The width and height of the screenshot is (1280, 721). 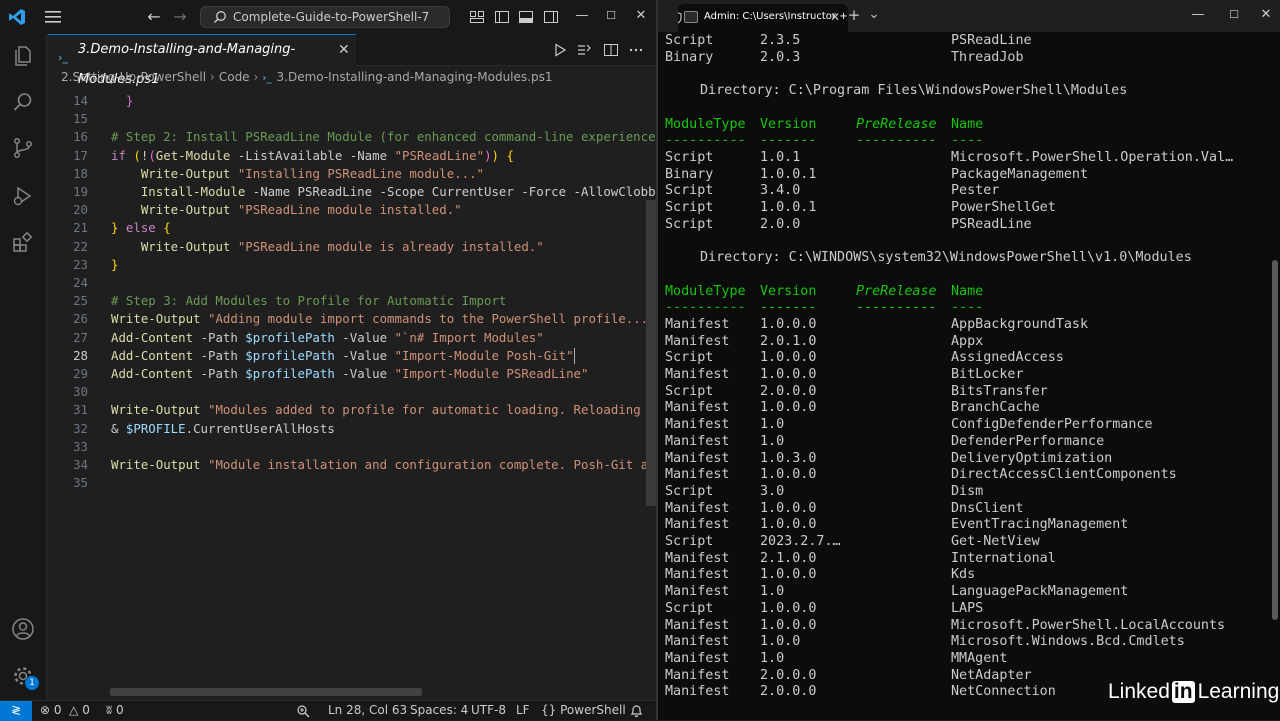 What do you see at coordinates (970, 491) in the screenshot?
I see `table-row: Script 3.0 Dism` at bounding box center [970, 491].